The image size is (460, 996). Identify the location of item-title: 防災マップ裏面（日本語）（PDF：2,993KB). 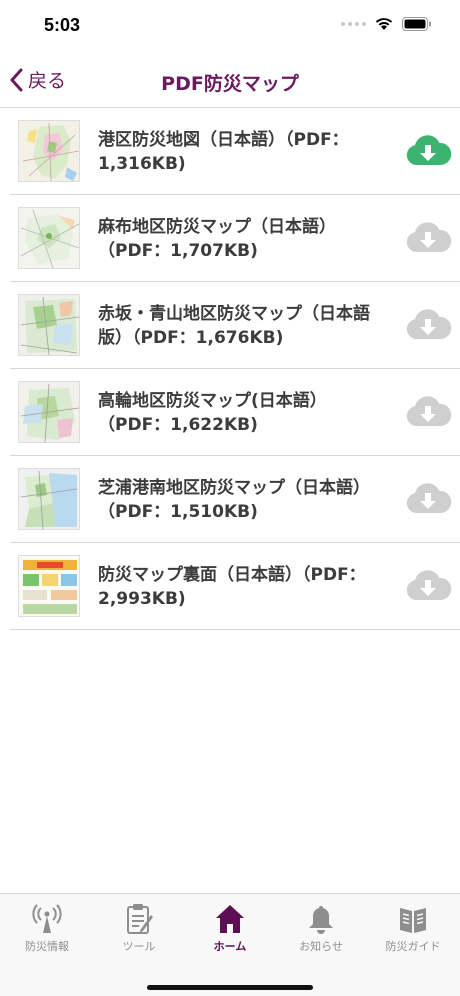
(232, 587).